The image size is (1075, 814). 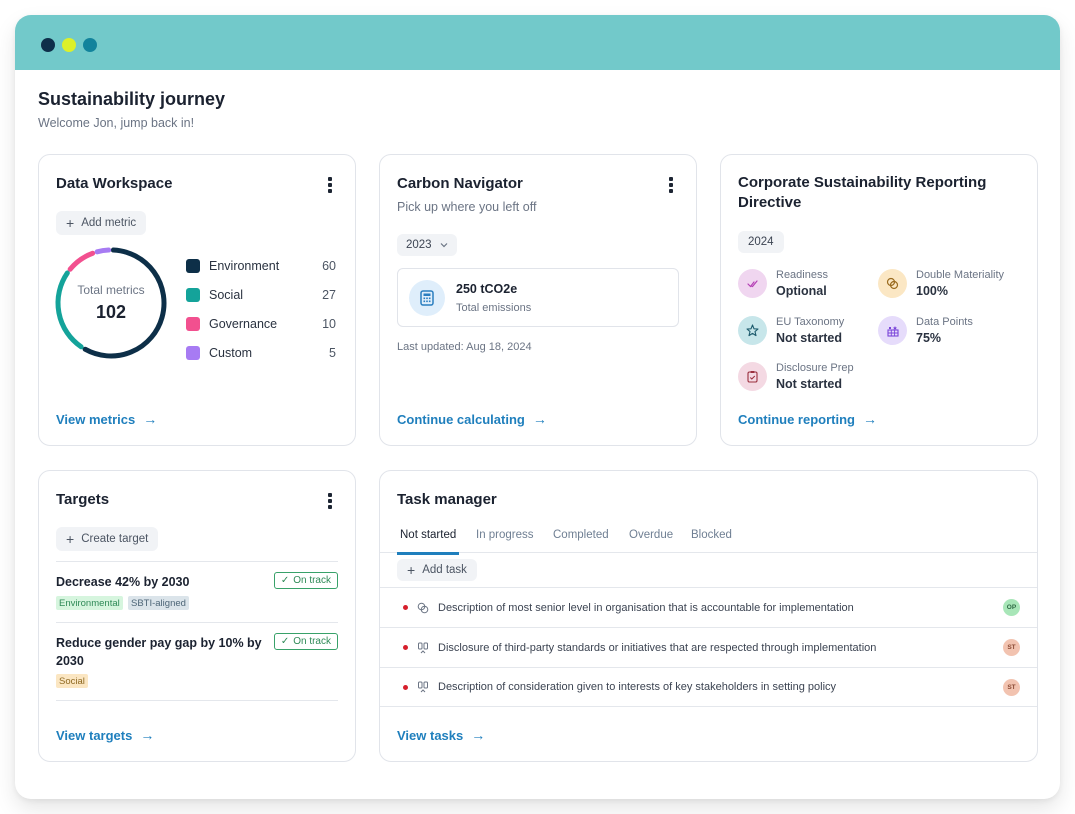 What do you see at coordinates (430, 735) in the screenshot?
I see `view-tasks-label: View tasks` at bounding box center [430, 735].